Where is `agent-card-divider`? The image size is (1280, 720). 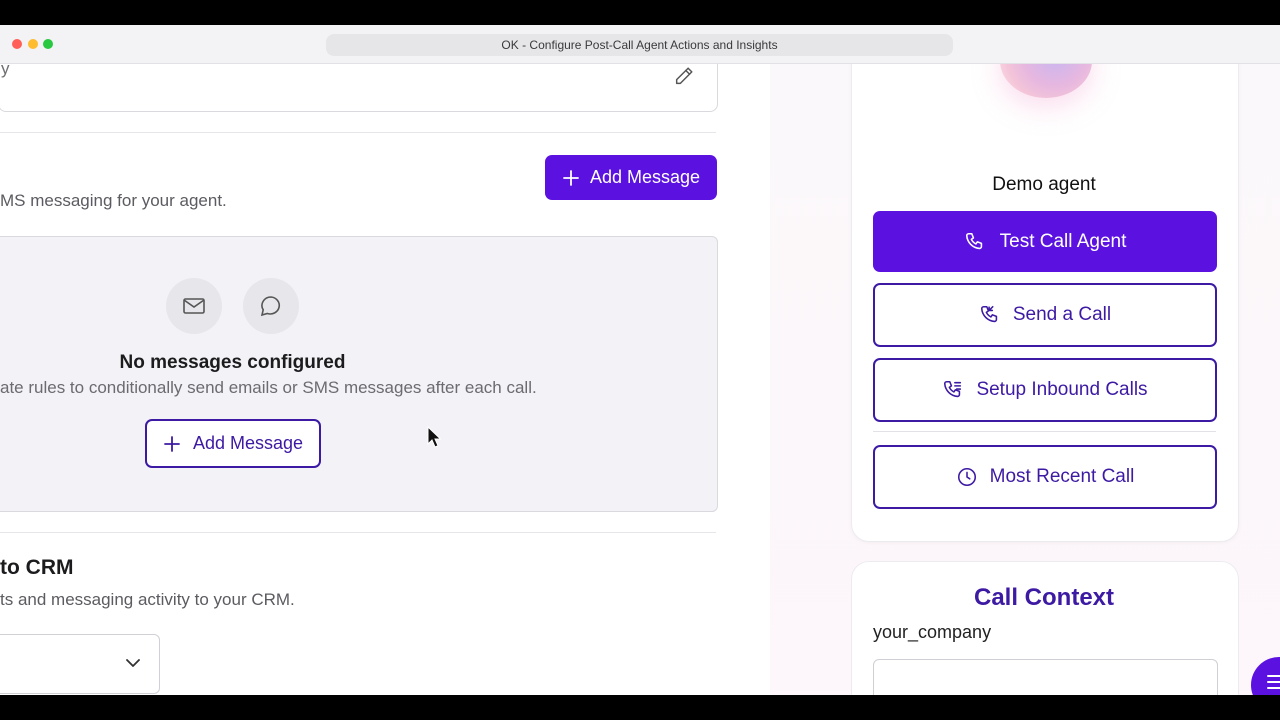 agent-card-divider is located at coordinates (1044, 431).